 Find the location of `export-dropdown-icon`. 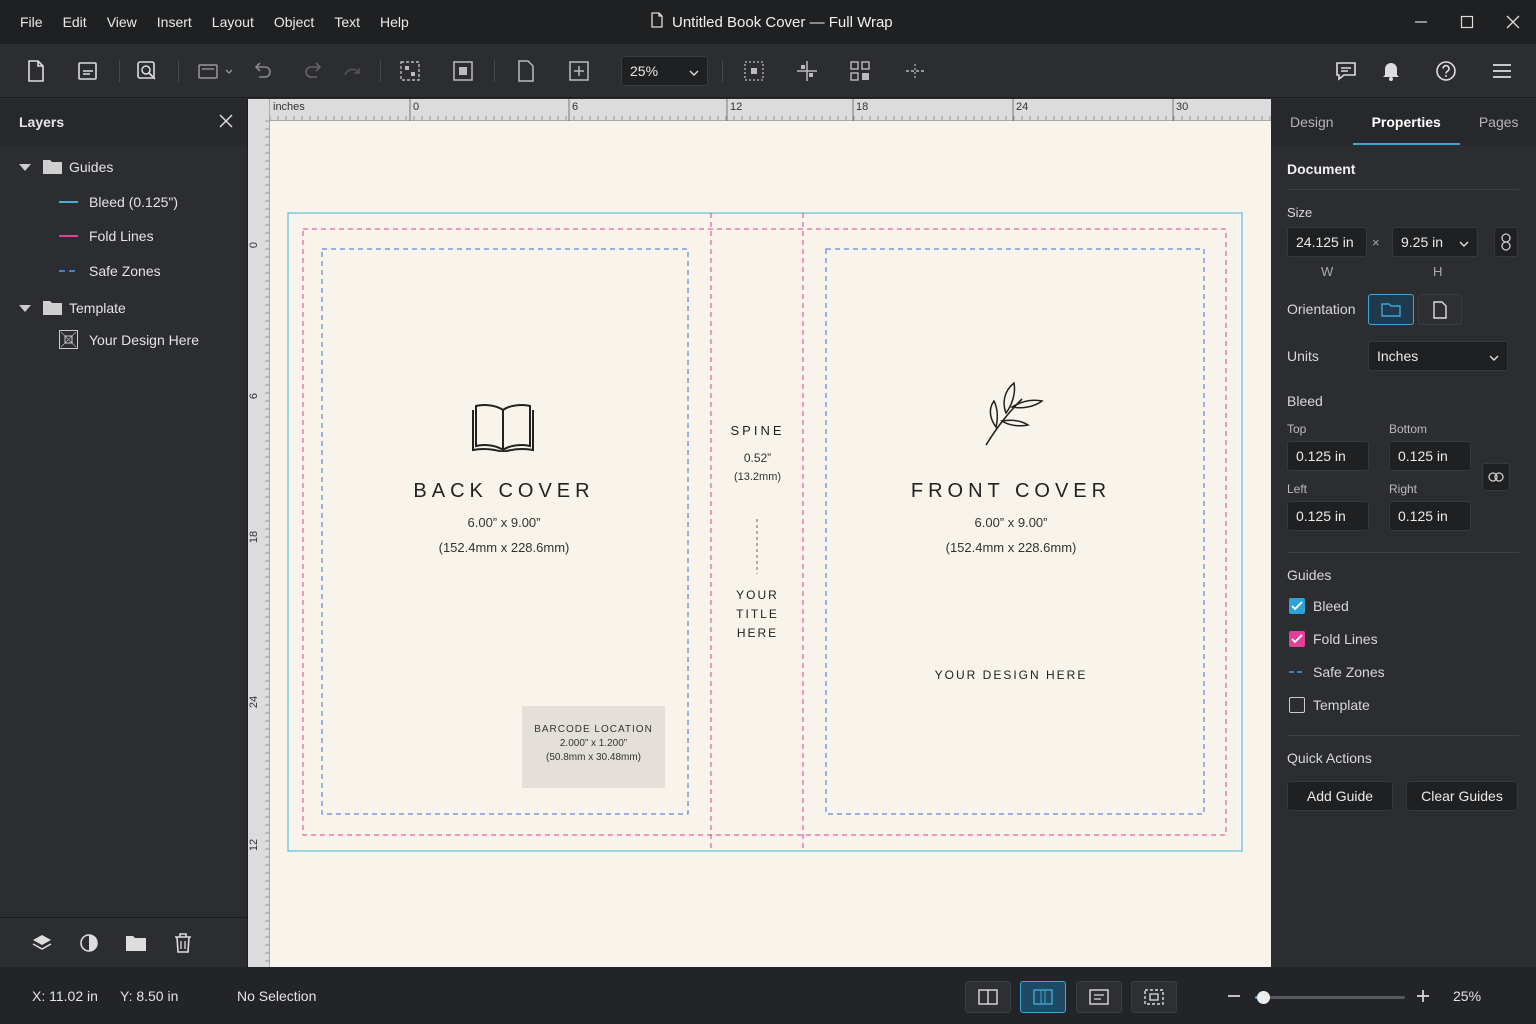

export-dropdown-icon is located at coordinates (216, 71).